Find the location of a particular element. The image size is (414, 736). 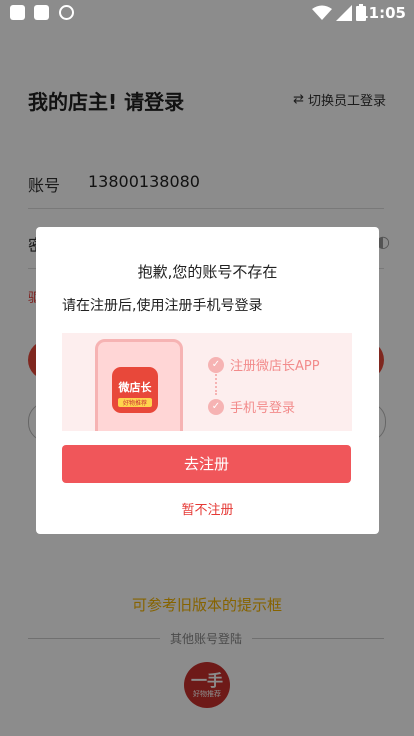

app-icon: 微店长 好物推荐 is located at coordinates (135, 390).